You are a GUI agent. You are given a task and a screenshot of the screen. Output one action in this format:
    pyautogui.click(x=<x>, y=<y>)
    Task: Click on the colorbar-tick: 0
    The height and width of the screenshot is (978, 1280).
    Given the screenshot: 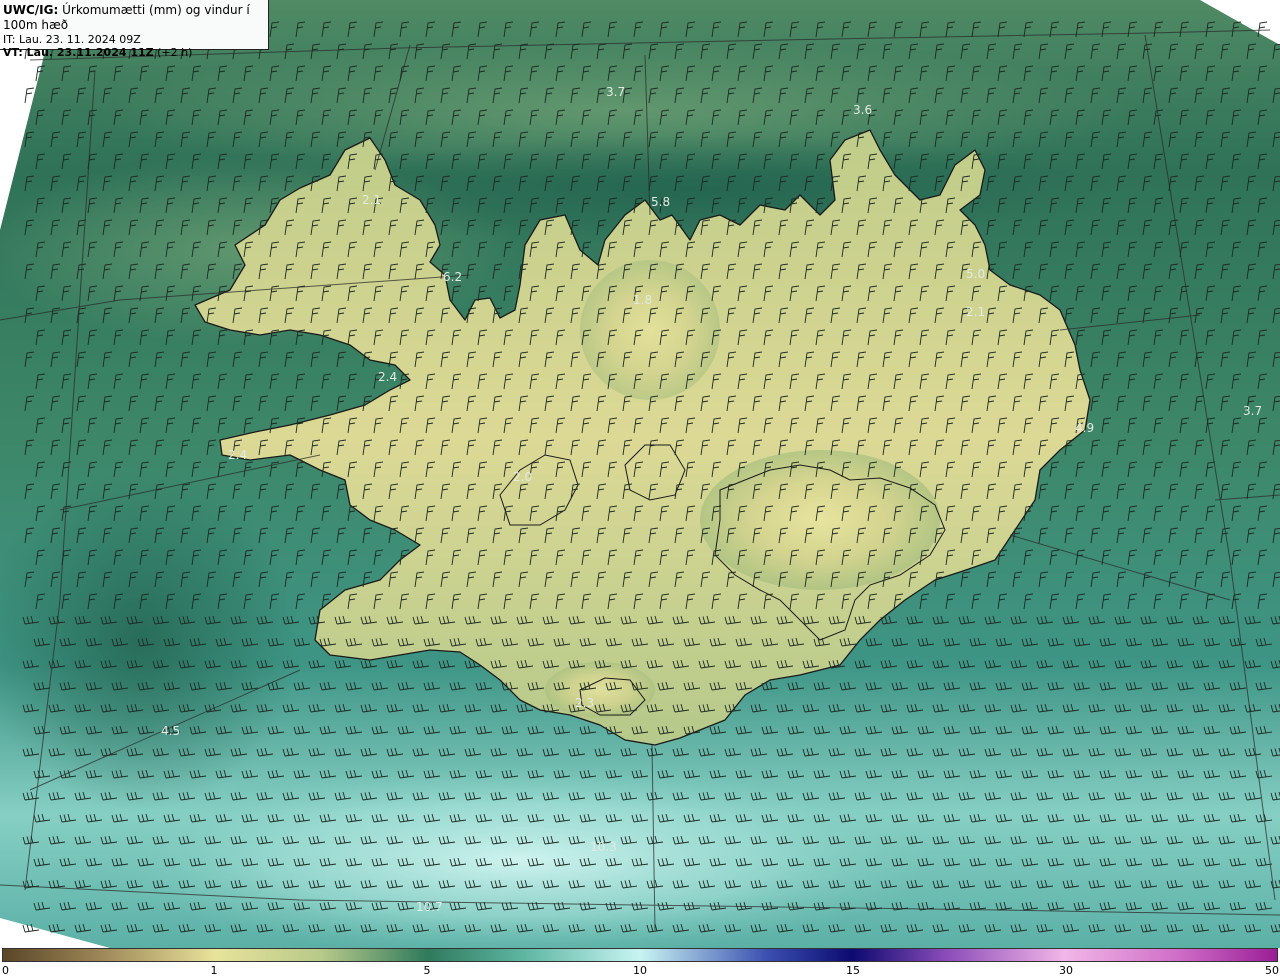 What is the action you would take?
    pyautogui.click(x=5, y=970)
    